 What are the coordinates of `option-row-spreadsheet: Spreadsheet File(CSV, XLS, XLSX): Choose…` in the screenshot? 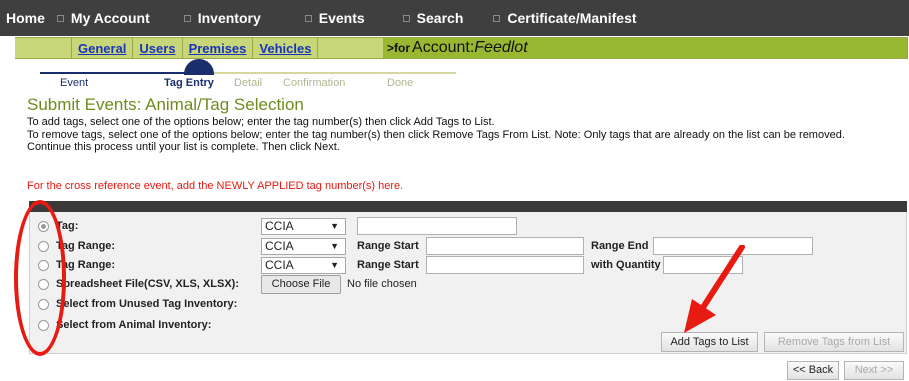 It's located at (469, 284).